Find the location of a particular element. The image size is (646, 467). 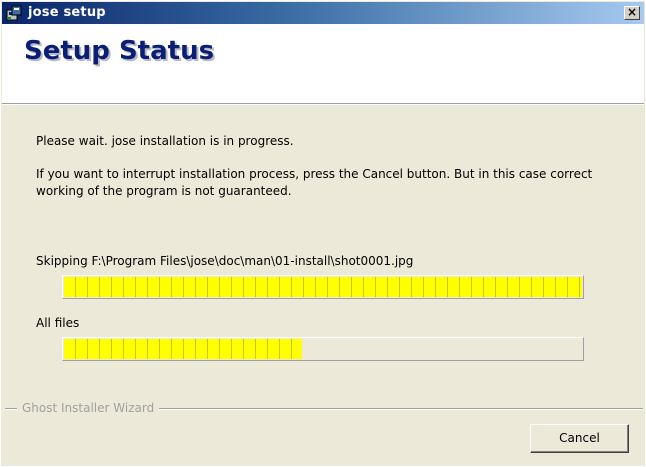

title-bar: jose setup × is located at coordinates (323, 13).